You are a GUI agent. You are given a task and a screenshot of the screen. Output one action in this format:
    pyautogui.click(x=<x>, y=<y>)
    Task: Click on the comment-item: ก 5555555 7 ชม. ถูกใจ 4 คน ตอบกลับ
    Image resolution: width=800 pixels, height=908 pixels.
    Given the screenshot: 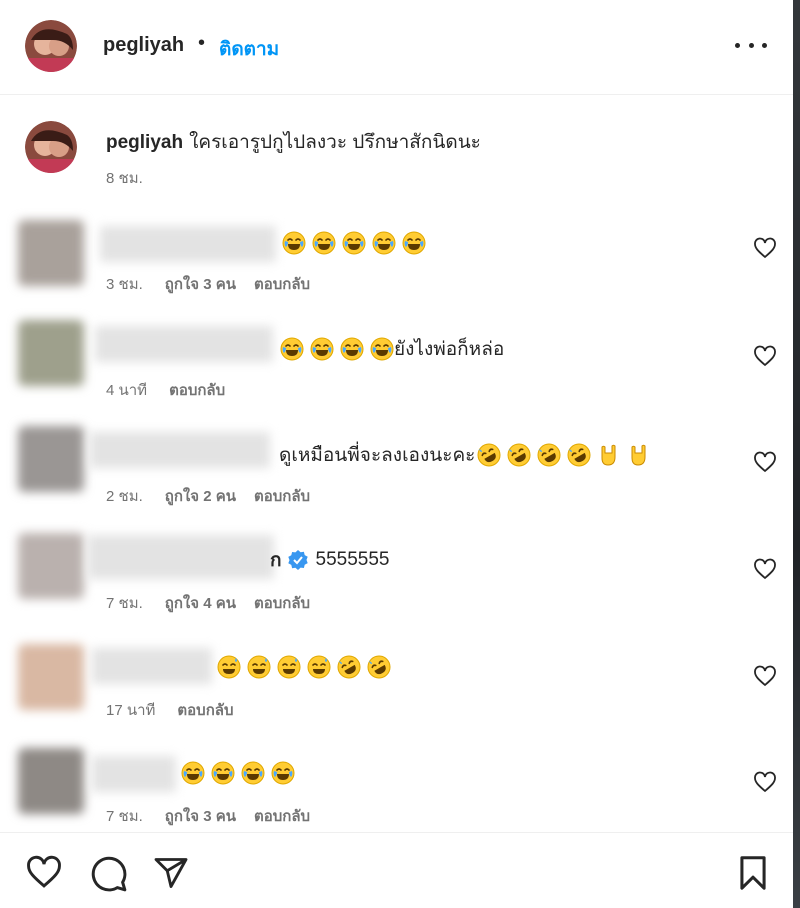 What is the action you would take?
    pyautogui.click(x=396, y=583)
    